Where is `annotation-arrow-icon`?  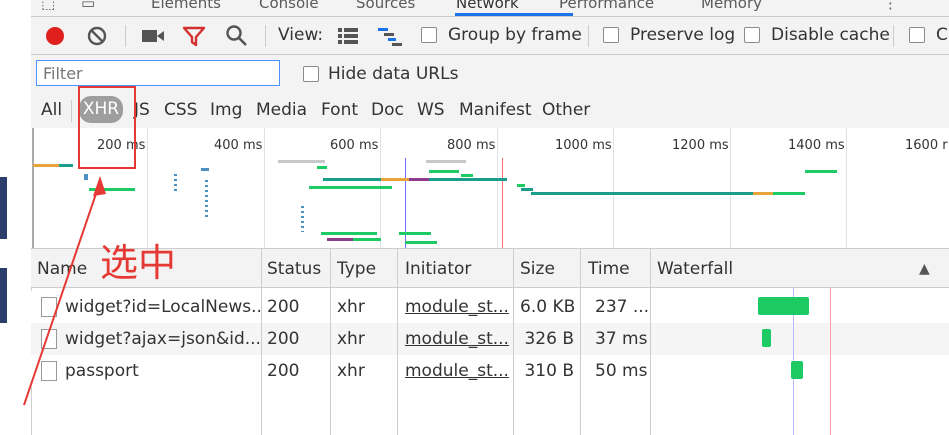 annotation-arrow-icon is located at coordinates (64, 291).